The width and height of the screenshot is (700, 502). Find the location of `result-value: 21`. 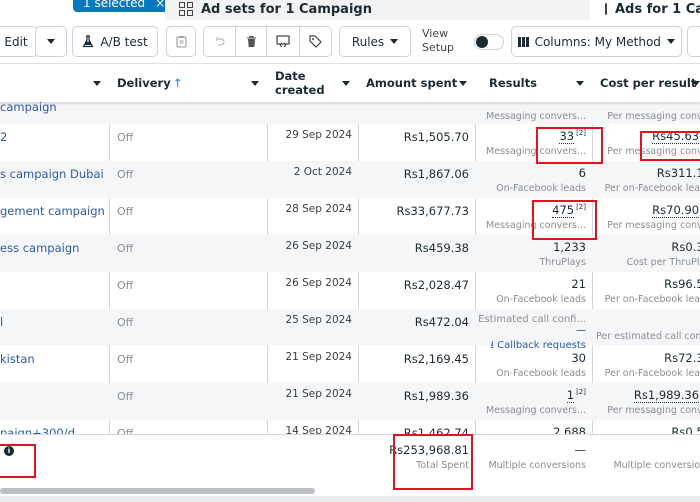

result-value: 21 is located at coordinates (578, 284).